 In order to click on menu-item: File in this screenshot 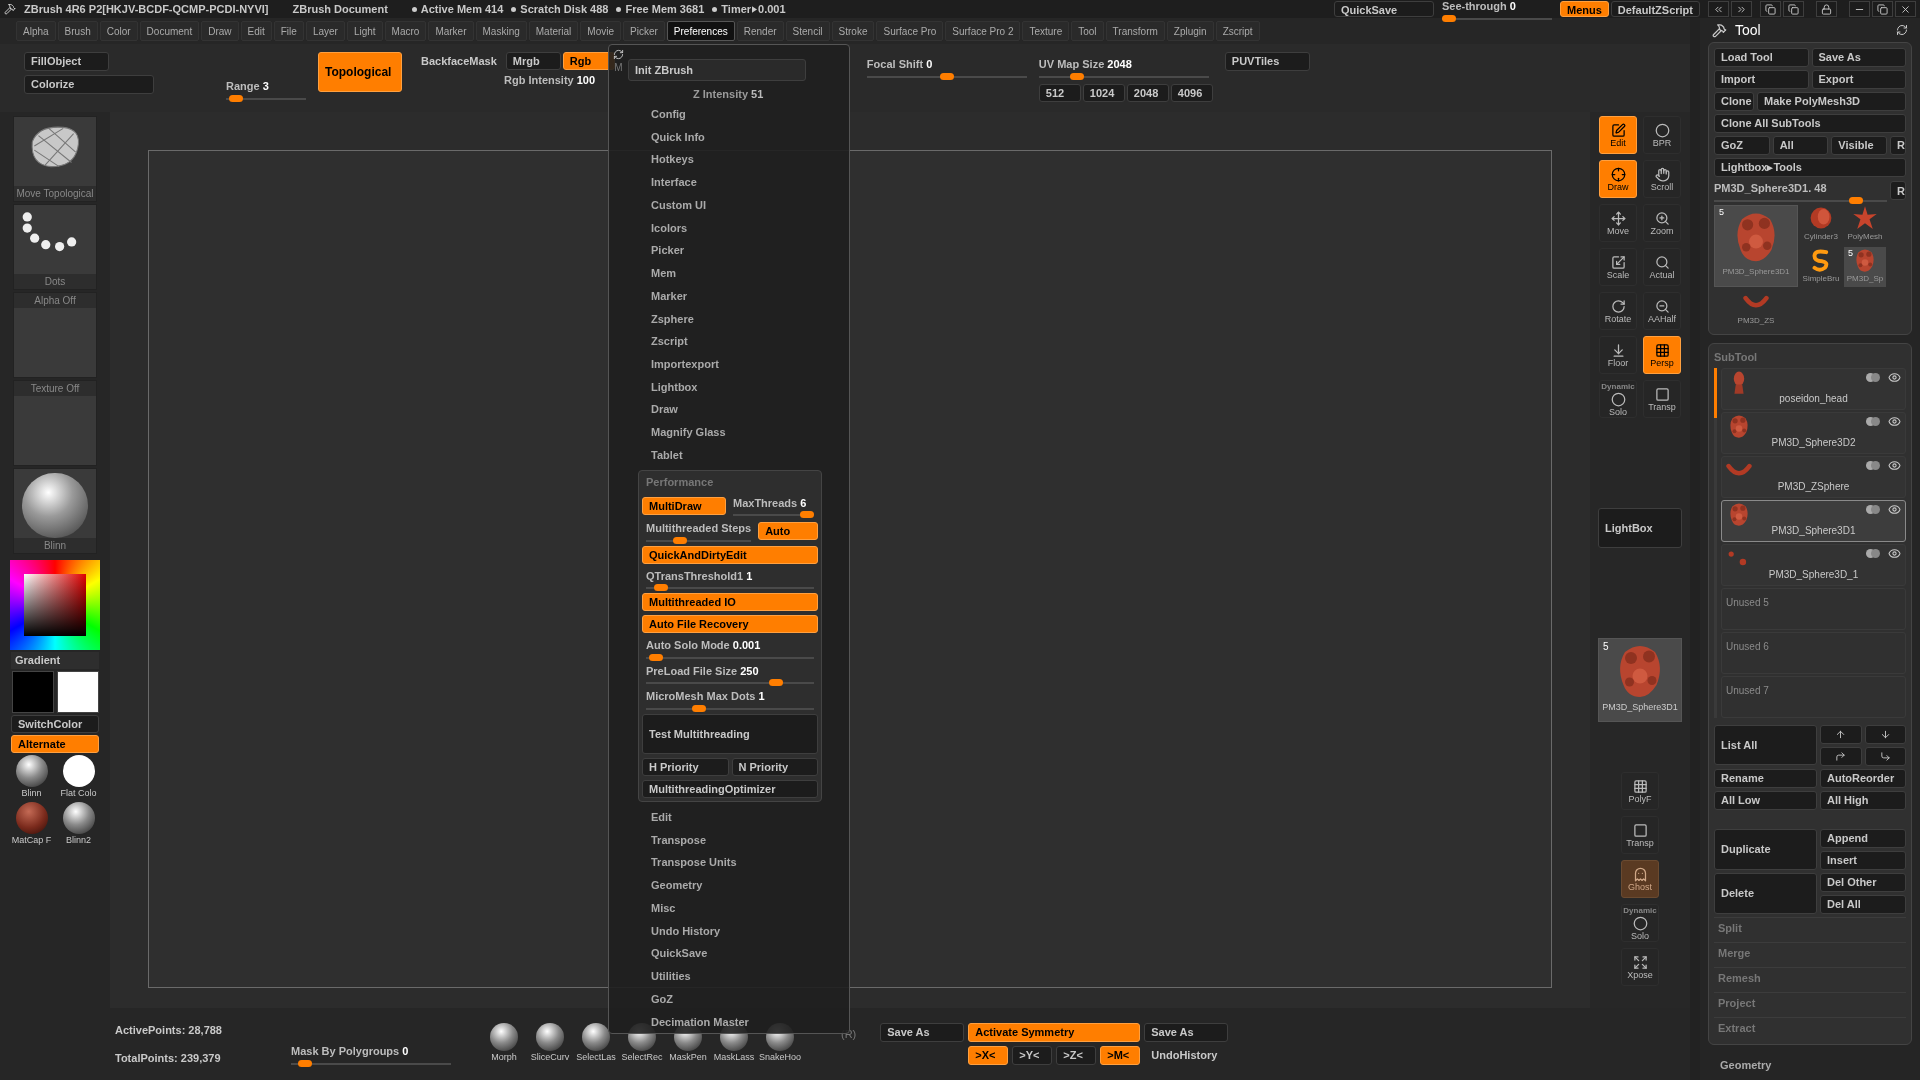, I will do `click(288, 31)`.